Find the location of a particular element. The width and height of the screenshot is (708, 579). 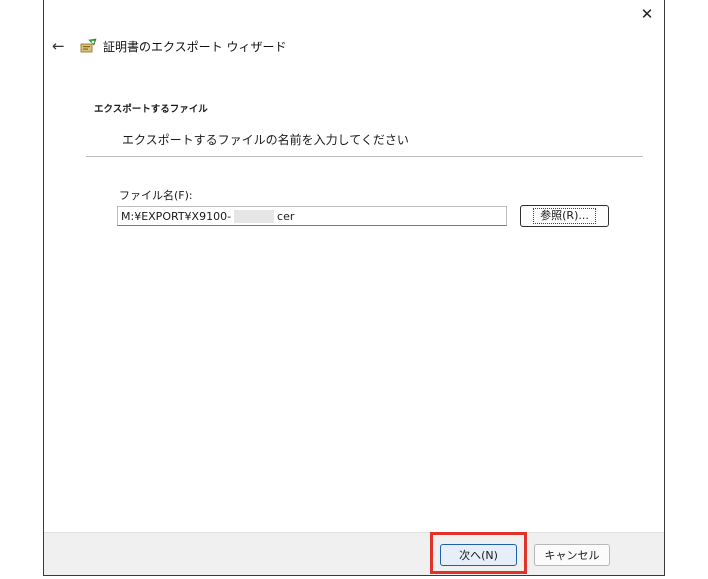

cancel-button: キャンセル is located at coordinates (572, 555).